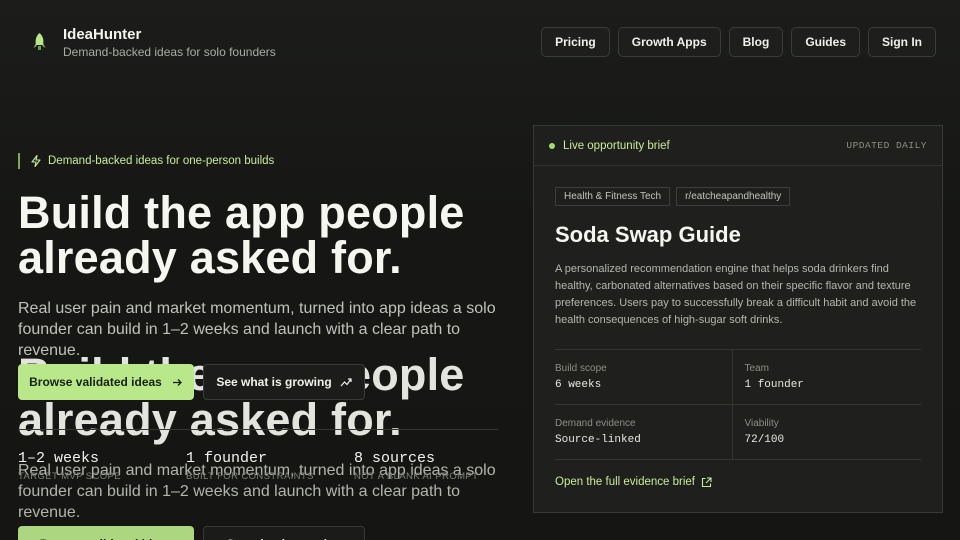 The image size is (960, 540). What do you see at coordinates (648, 234) in the screenshot?
I see `idea-title: Soda Swap Guide` at bounding box center [648, 234].